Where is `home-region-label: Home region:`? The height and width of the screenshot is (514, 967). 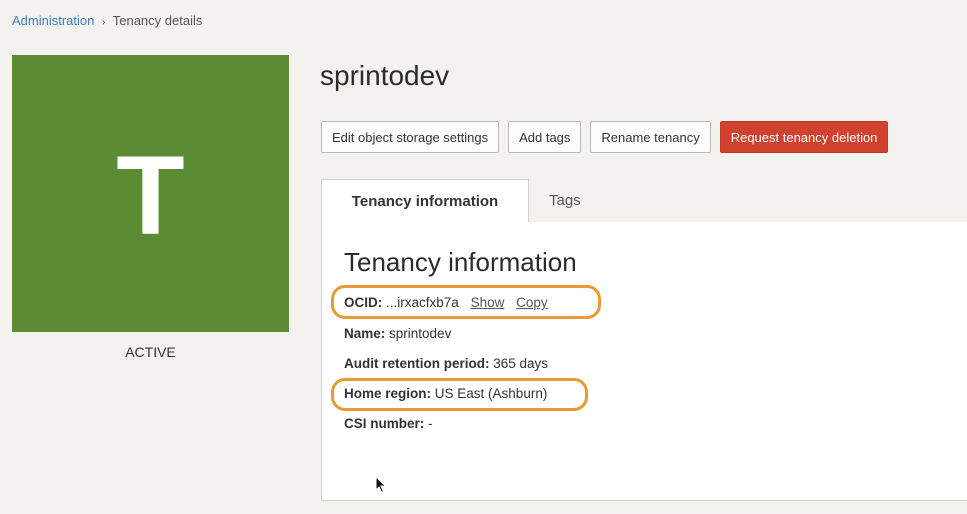 home-region-label: Home region: is located at coordinates (388, 393).